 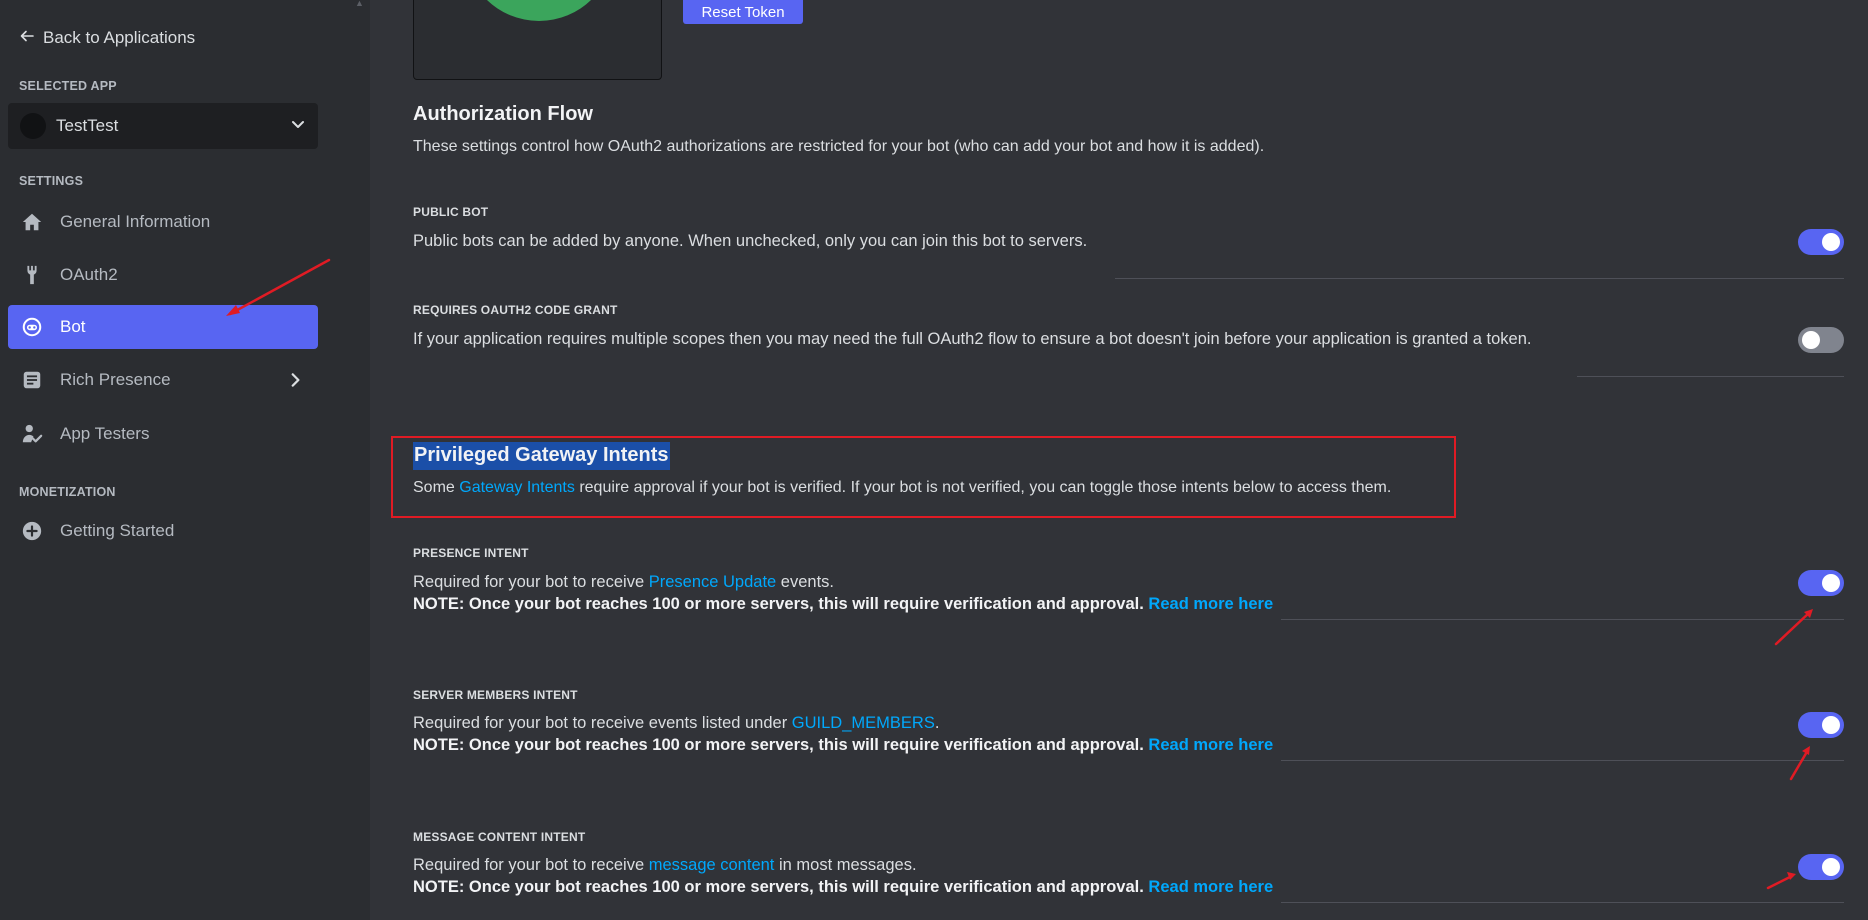 What do you see at coordinates (1821, 867) in the screenshot?
I see `message-content-intent-toggle` at bounding box center [1821, 867].